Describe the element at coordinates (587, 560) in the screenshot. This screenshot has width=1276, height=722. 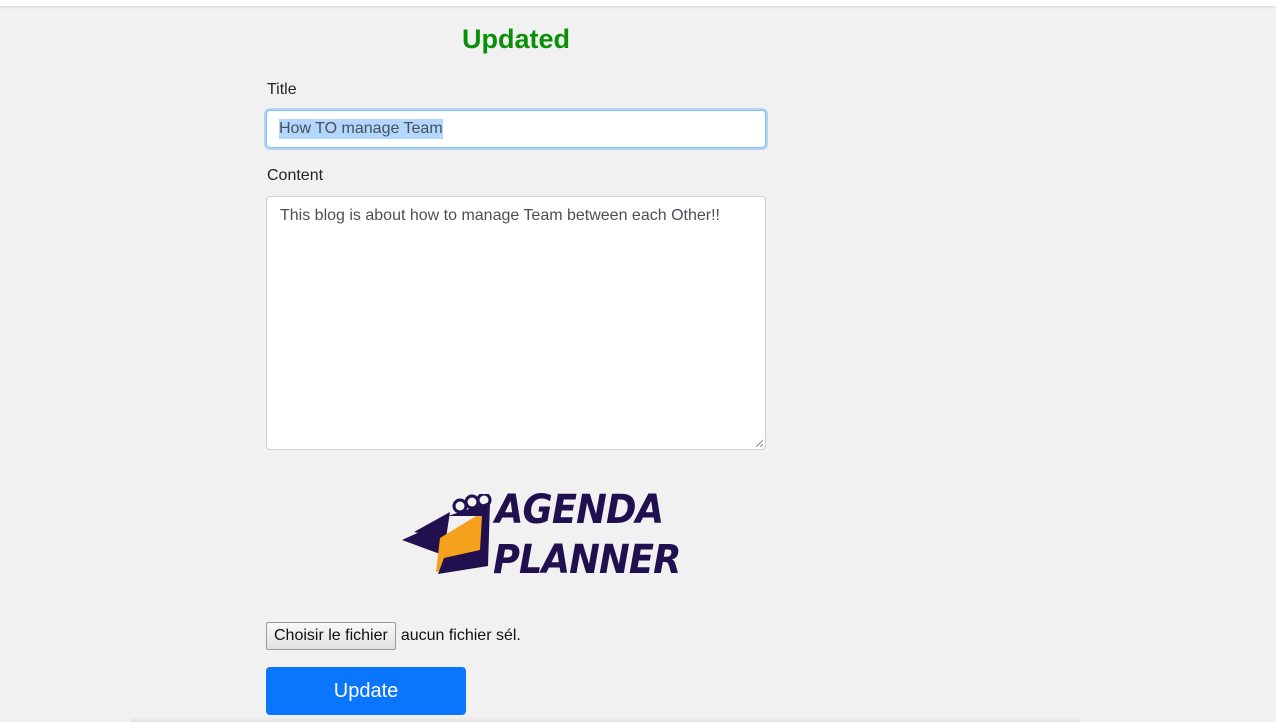
I see `logo-text-line2: PLANNER` at that location.